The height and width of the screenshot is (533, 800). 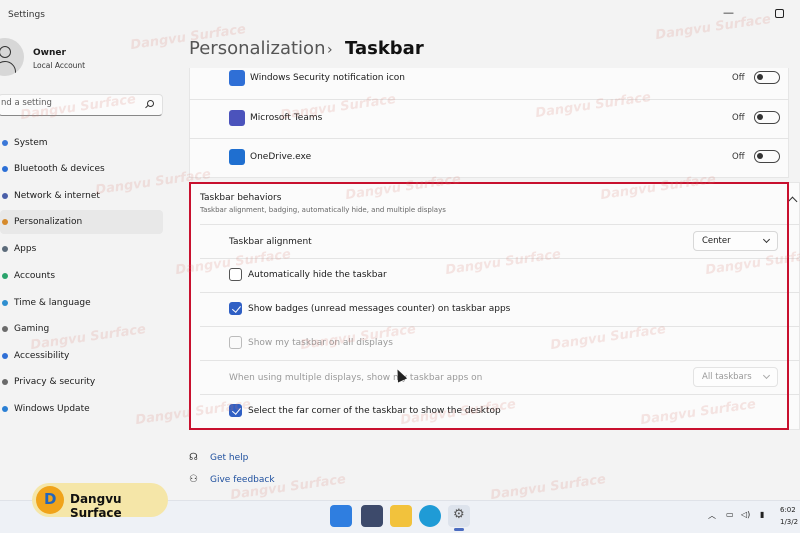 What do you see at coordinates (789, 522) in the screenshot?
I see `clock-date: 1/3/2` at bounding box center [789, 522].